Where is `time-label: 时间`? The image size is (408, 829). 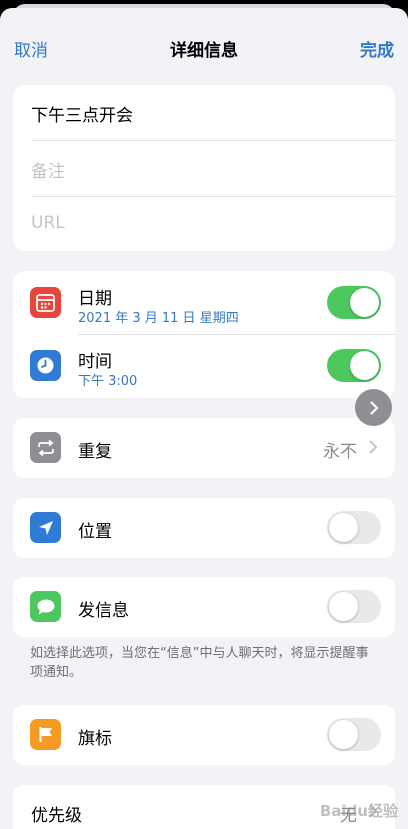 time-label: 时间 is located at coordinates (95, 362).